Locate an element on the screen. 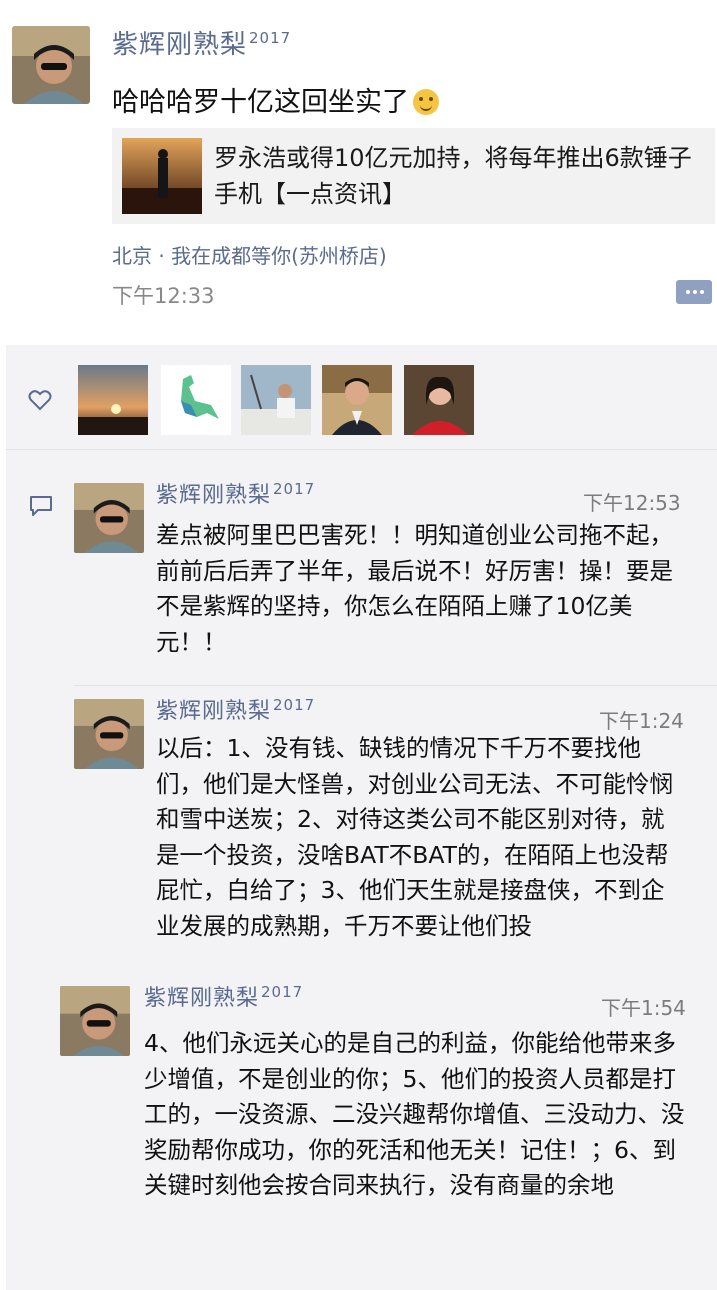 This screenshot has height=1290, width=717. author-avatar is located at coordinates (51, 65).